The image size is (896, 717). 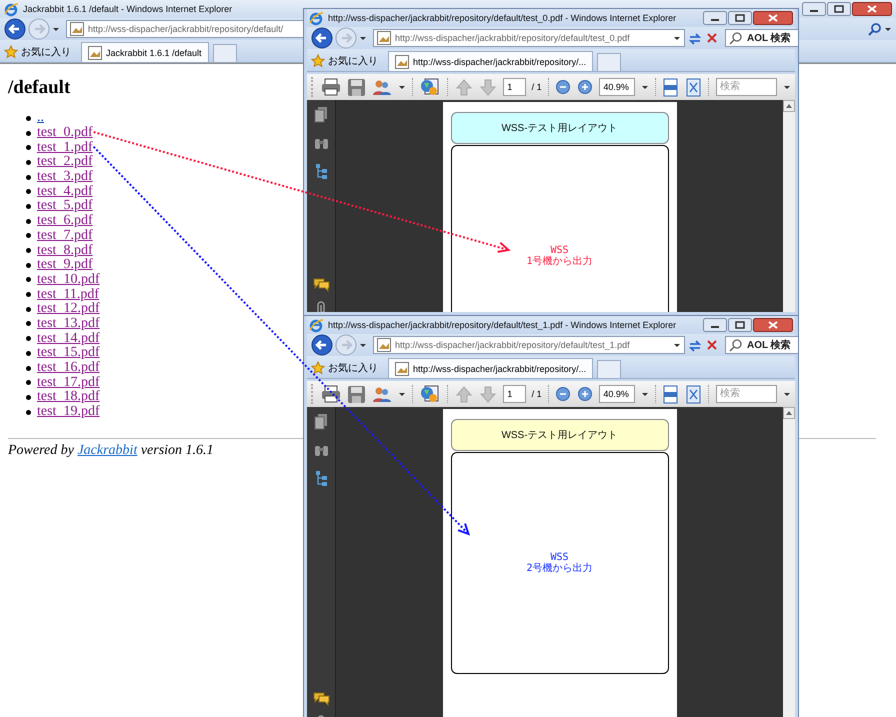 What do you see at coordinates (40, 118) in the screenshot?
I see `file-link: ..` at bounding box center [40, 118].